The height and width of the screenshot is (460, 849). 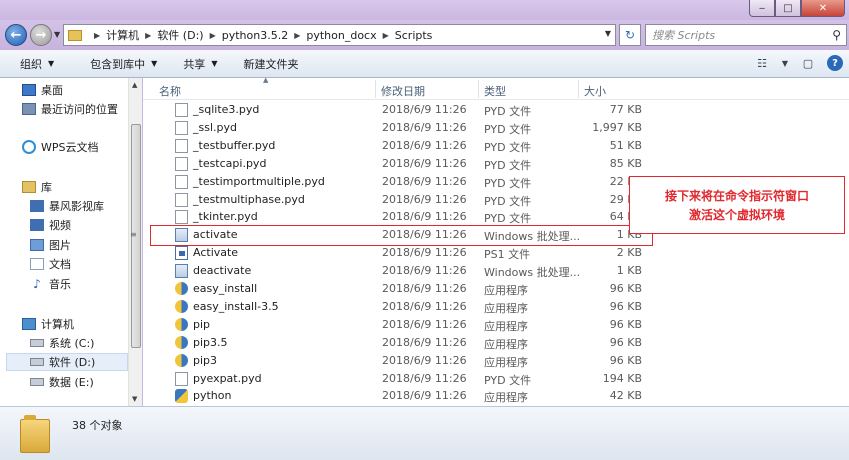 I want to click on new-folder-button: 新建文件夹, so click(x=270, y=64).